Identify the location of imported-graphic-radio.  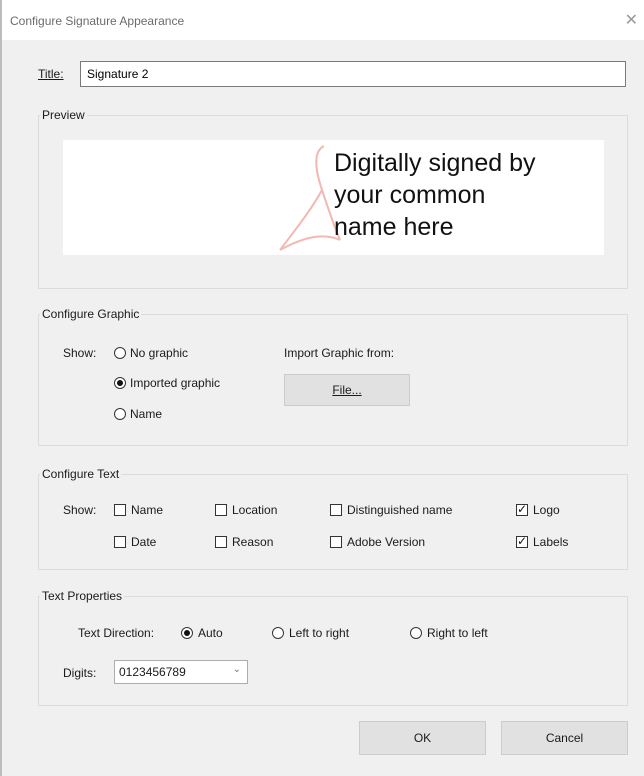
(120, 383).